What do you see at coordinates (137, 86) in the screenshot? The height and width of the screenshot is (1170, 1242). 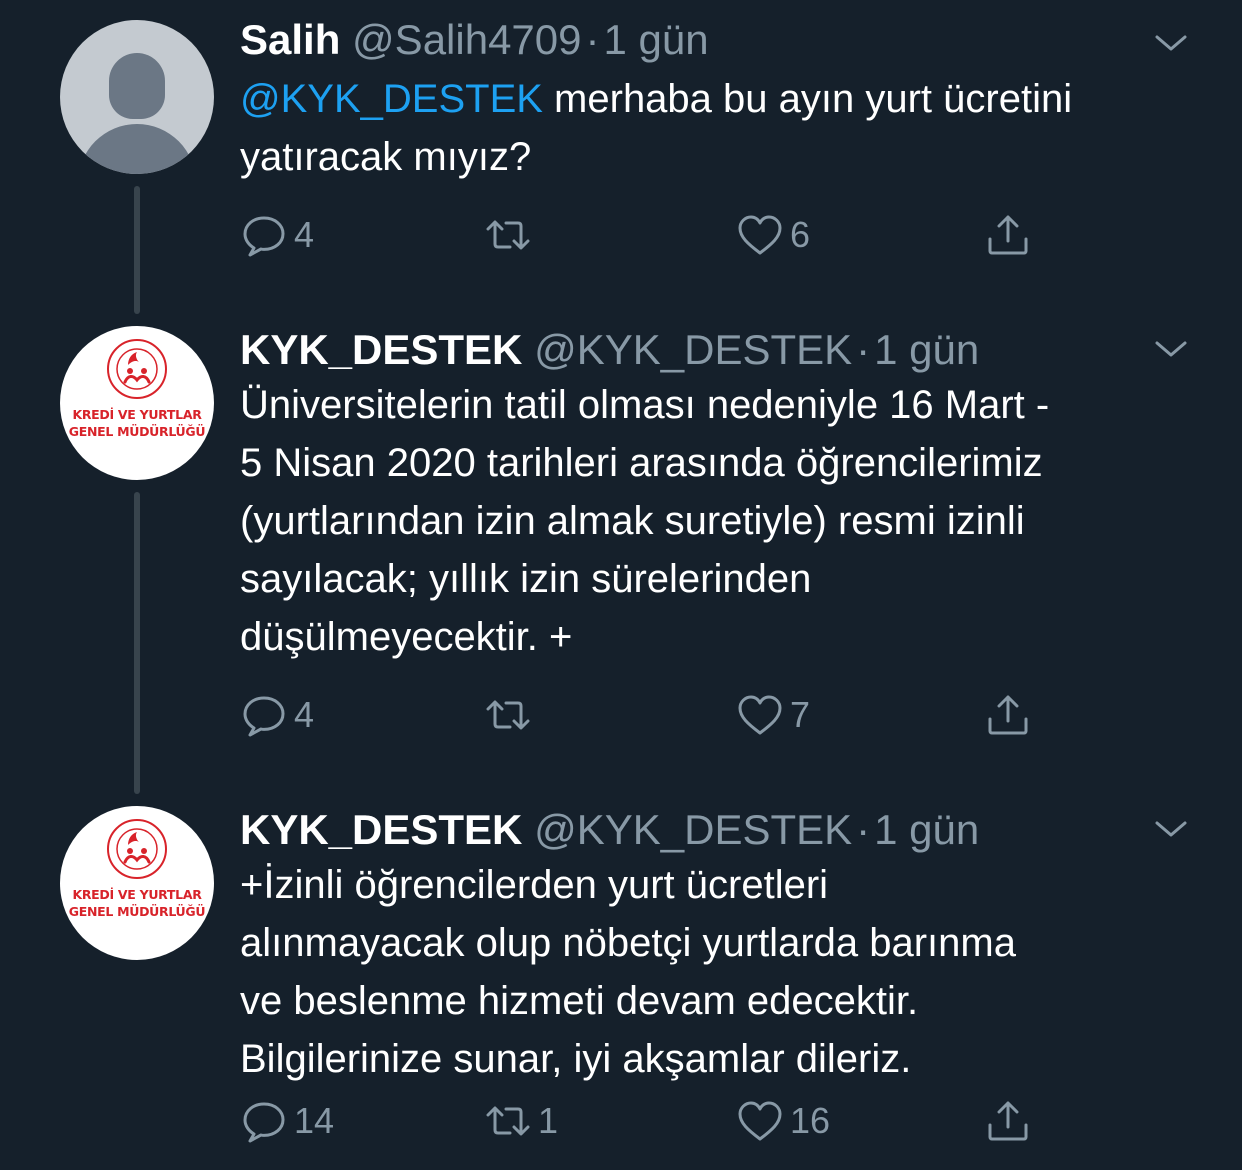 I see `default-profile-icon` at bounding box center [137, 86].